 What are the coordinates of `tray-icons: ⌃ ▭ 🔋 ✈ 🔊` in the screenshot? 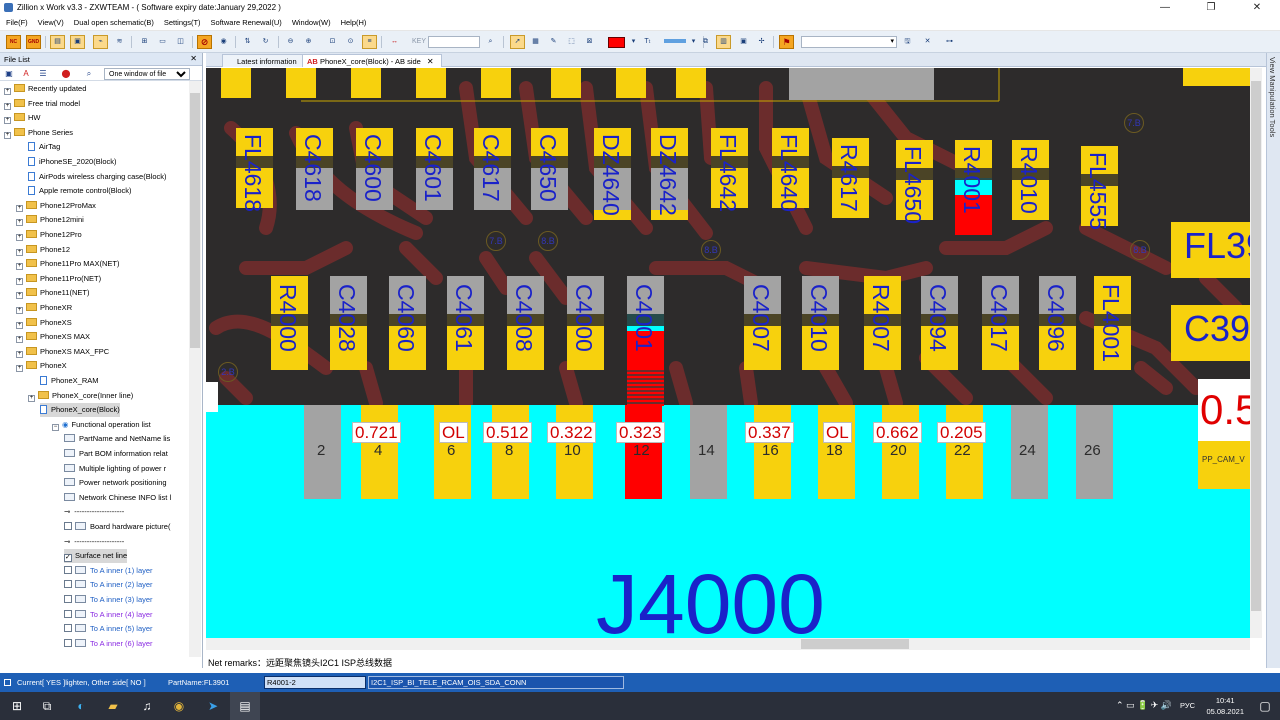 It's located at (1144, 705).